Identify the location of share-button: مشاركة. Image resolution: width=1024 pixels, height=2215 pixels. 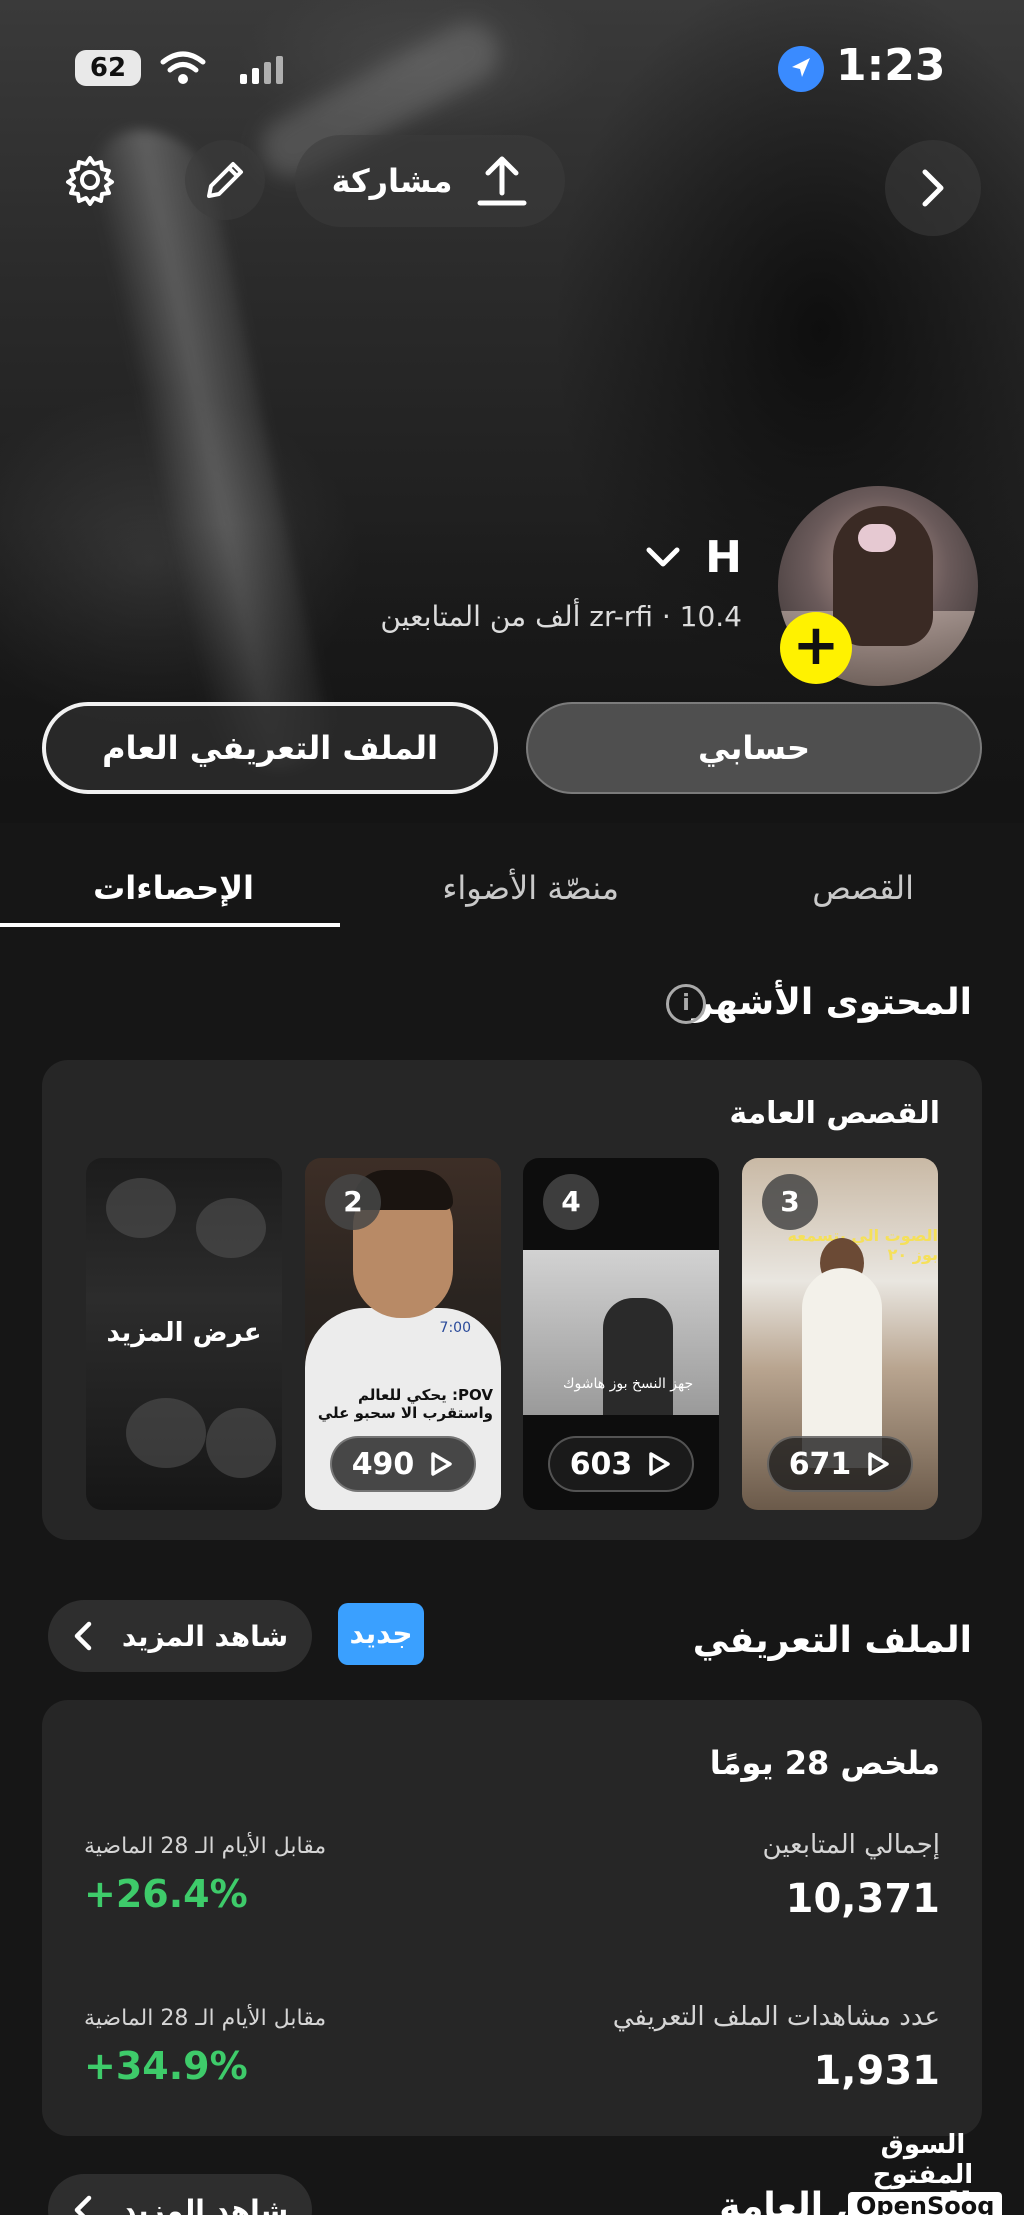
(430, 181).